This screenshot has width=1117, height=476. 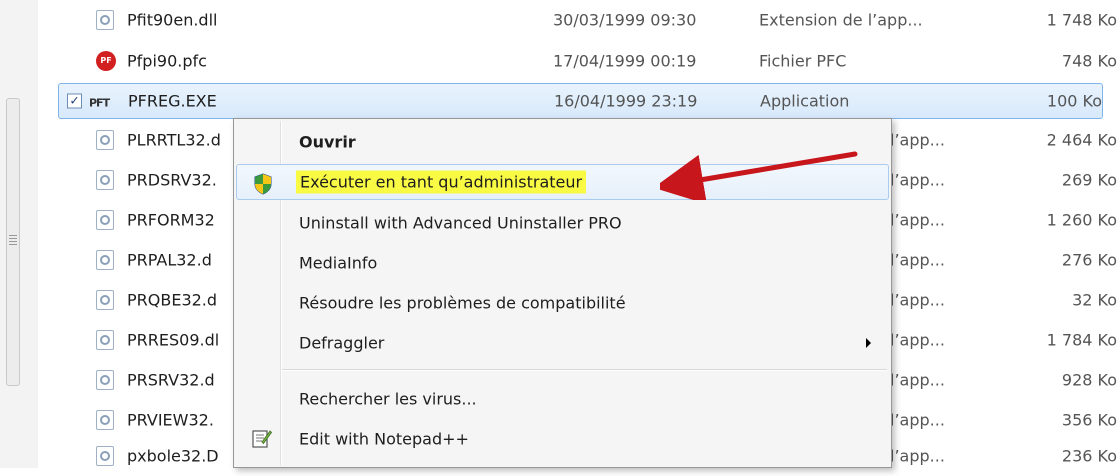 I want to click on menu-separator, so click(x=584, y=370).